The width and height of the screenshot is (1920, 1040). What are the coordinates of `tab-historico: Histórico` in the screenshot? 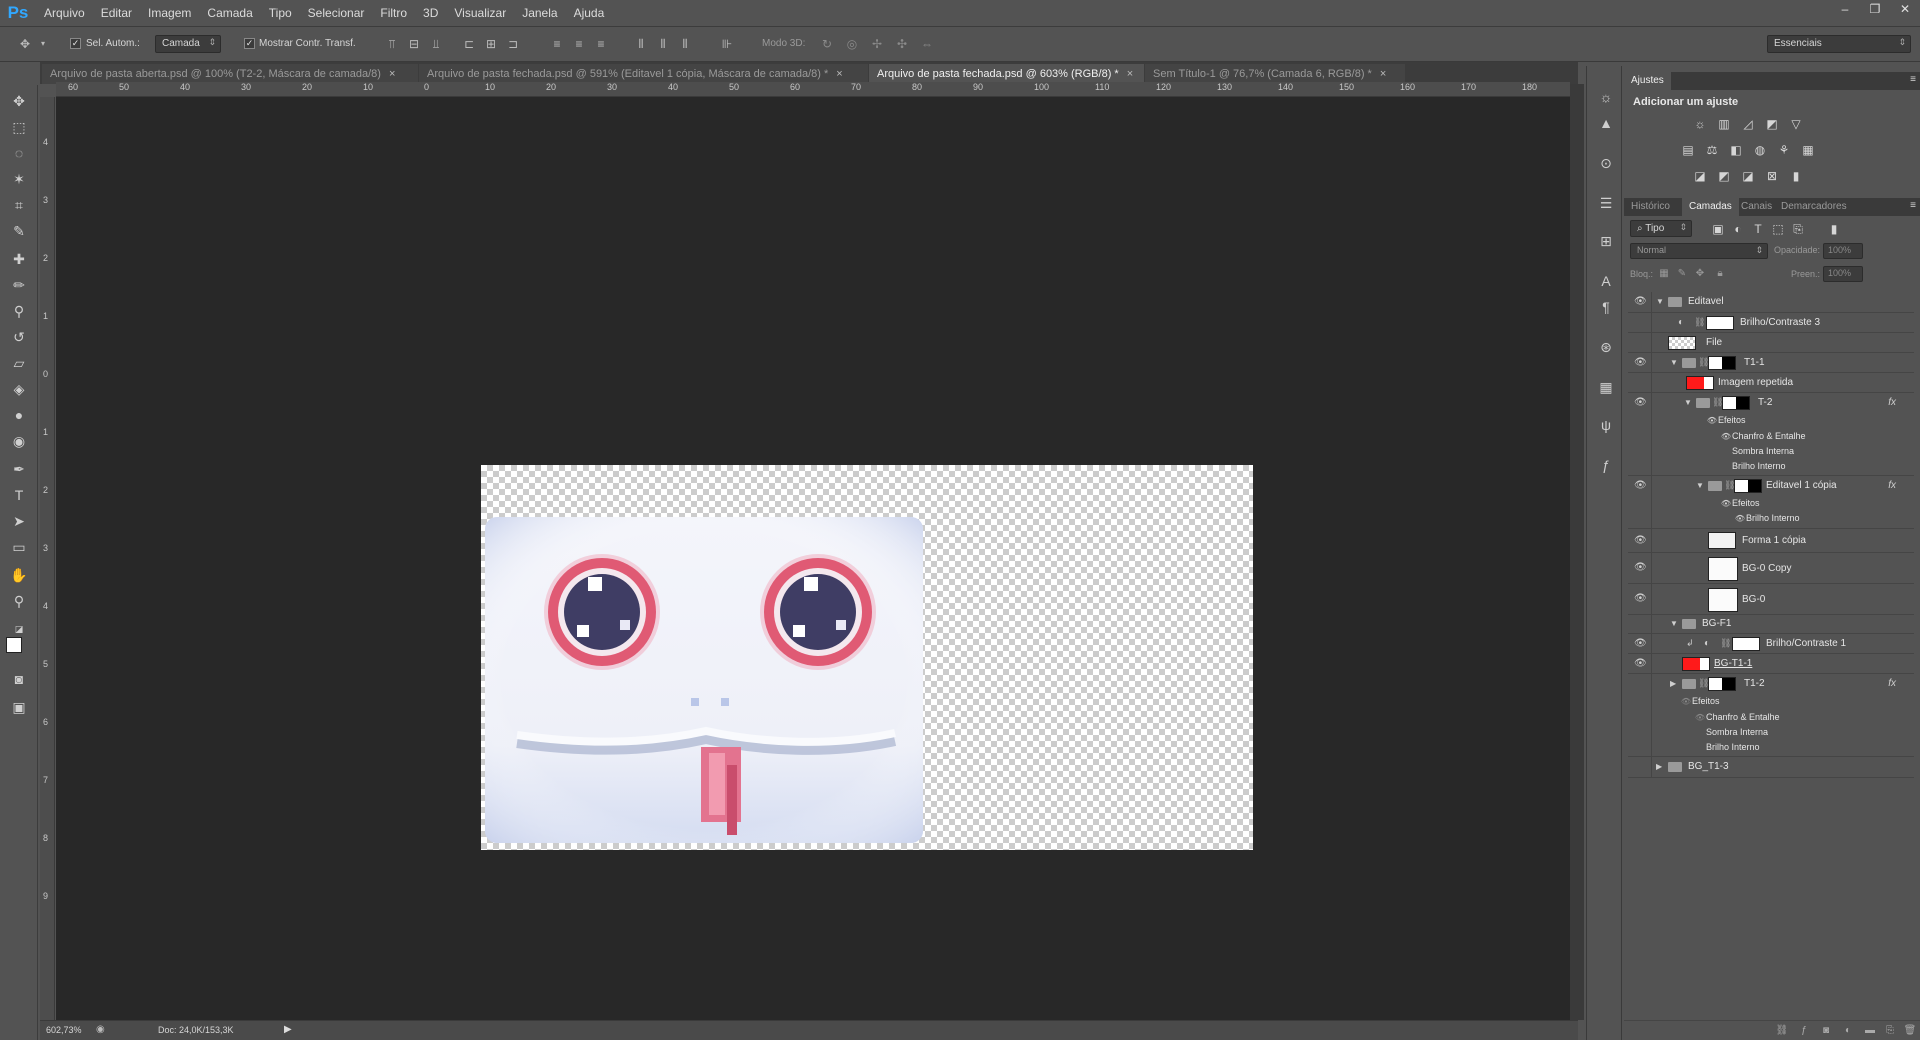 It's located at (1650, 207).